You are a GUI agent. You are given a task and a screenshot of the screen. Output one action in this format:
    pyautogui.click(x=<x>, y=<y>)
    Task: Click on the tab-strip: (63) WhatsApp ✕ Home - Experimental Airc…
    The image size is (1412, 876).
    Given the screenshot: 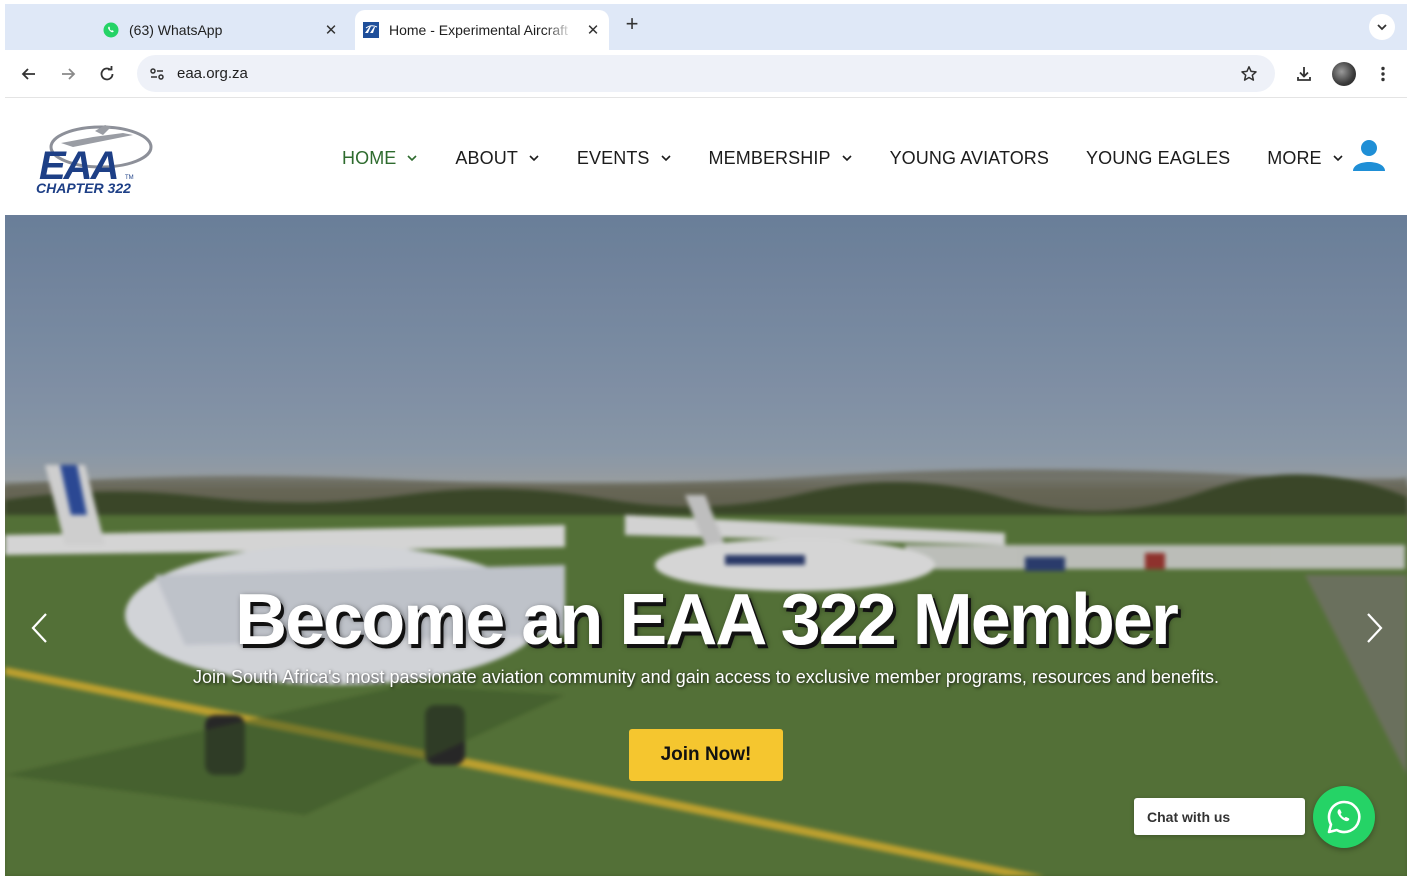 What is the action you would take?
    pyautogui.click(x=706, y=27)
    